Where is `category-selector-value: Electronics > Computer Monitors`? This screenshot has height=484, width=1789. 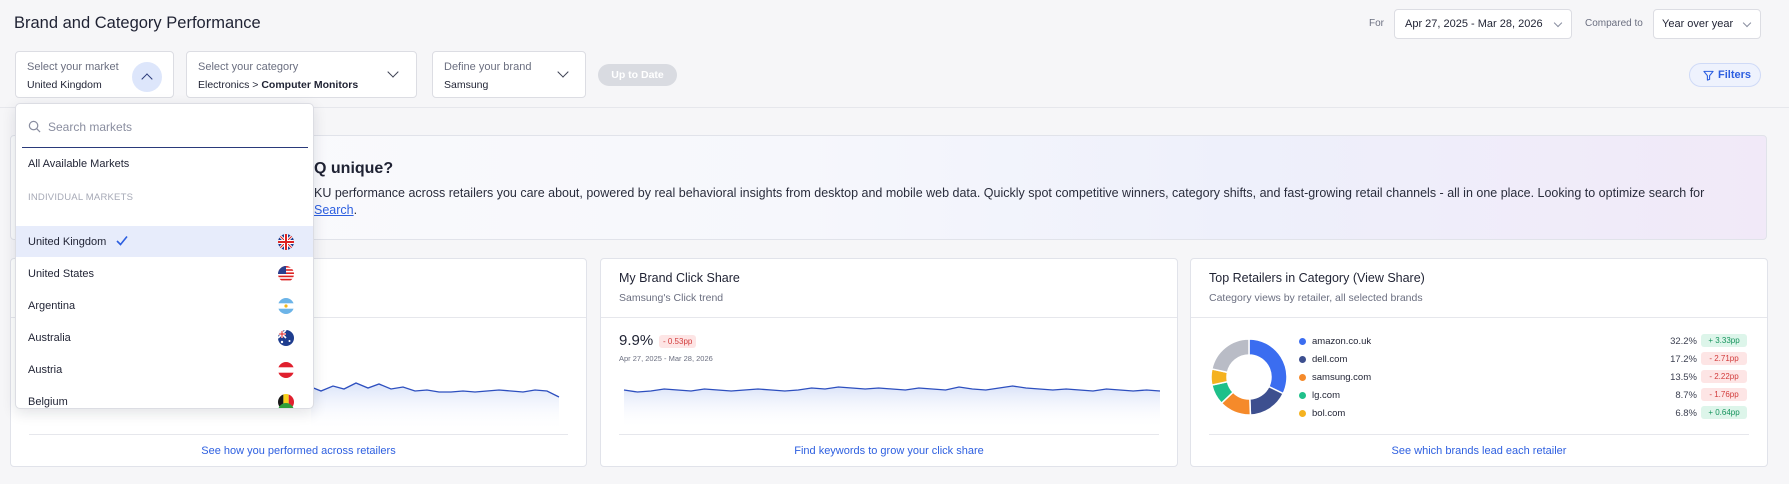
category-selector-value: Electronics > Computer Monitors is located at coordinates (278, 85).